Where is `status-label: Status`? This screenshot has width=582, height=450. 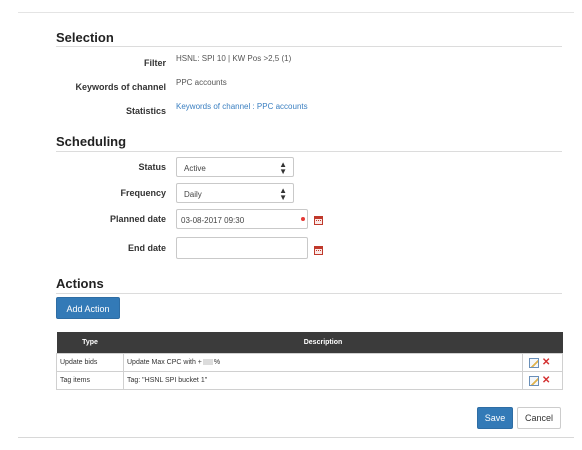 status-label: Status is located at coordinates (152, 167).